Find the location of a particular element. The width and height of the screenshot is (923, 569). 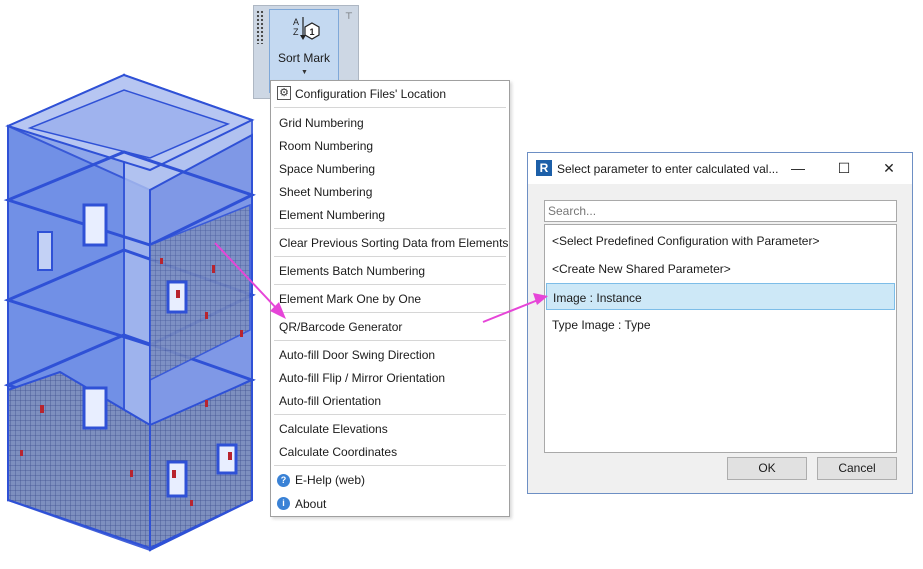

menu-item-auto-fill-door-swing: Auto-fill Door Swing Direction is located at coordinates (357, 355).